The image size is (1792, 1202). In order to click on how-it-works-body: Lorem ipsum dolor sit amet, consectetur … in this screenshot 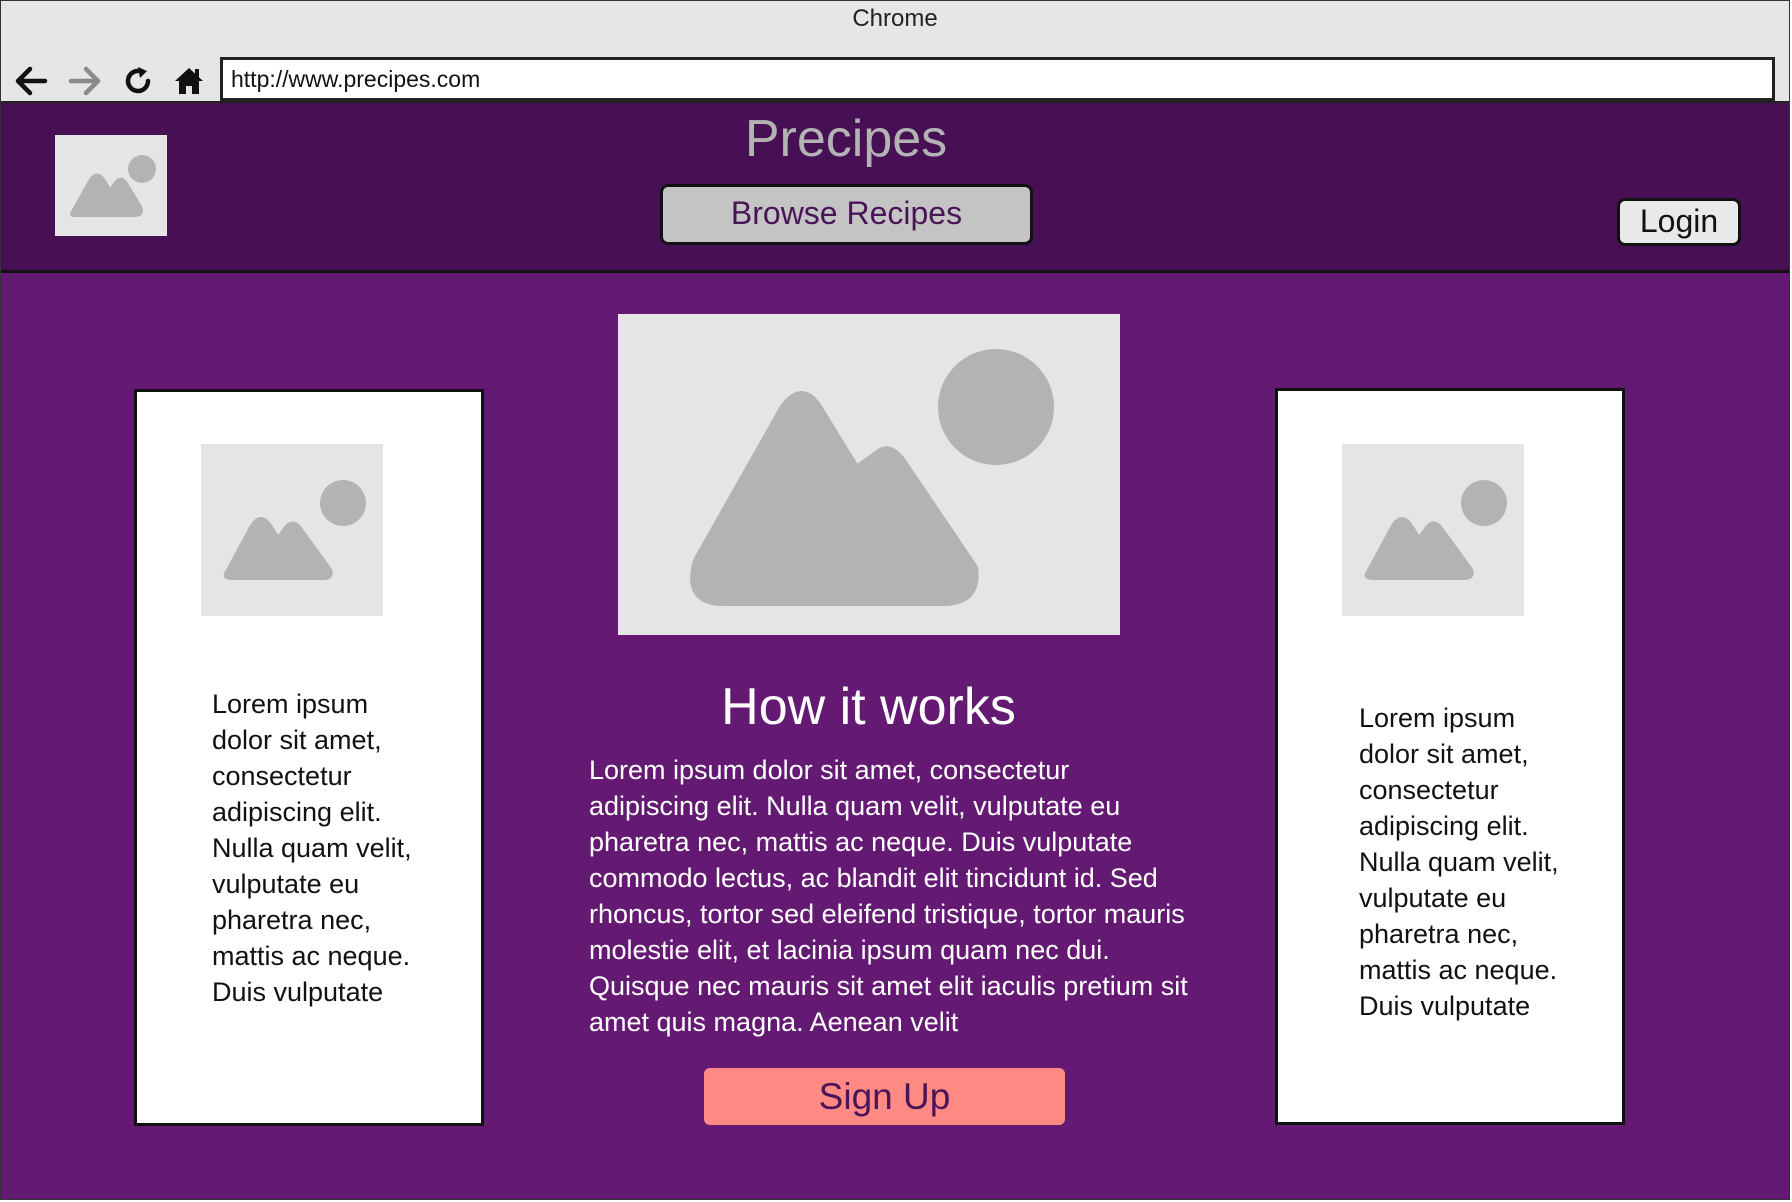, I will do `click(888, 896)`.